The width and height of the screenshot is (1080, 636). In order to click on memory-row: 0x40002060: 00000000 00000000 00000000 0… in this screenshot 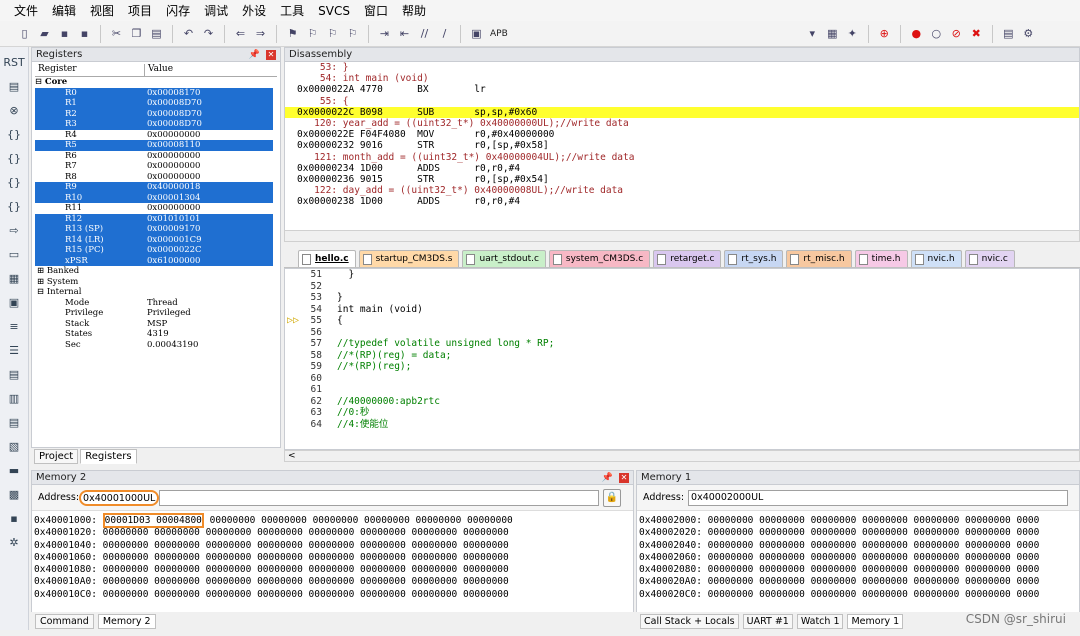, I will do `click(859, 558)`.